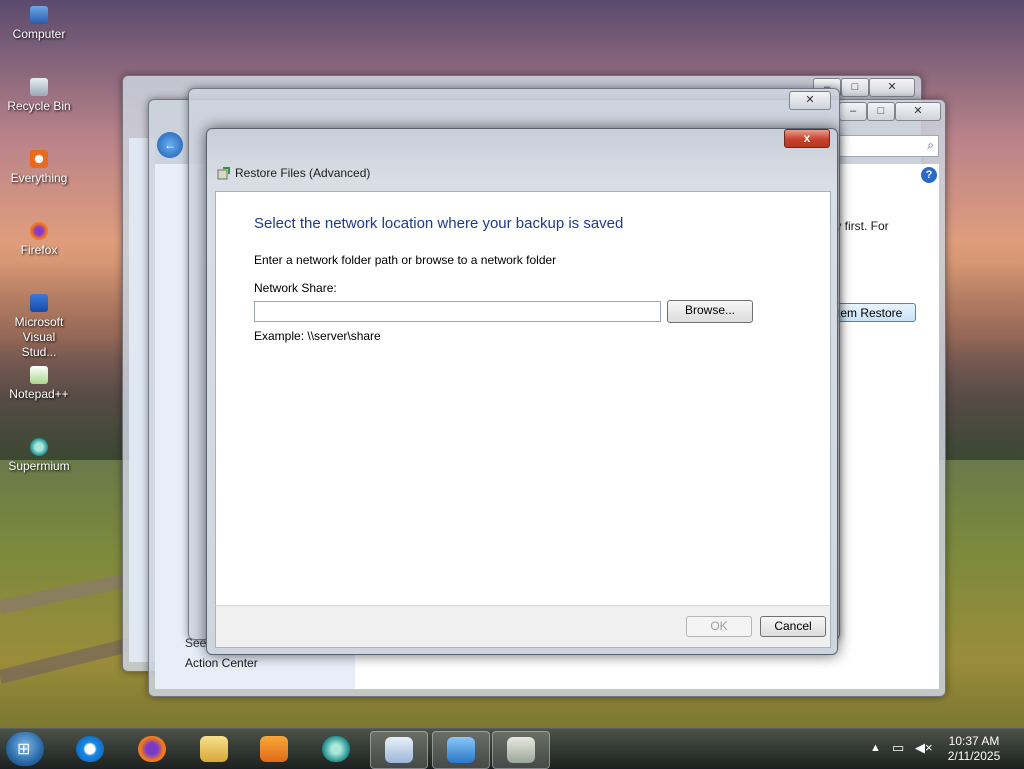 This screenshot has height=769, width=1024. Describe the element at coordinates (223, 173) in the screenshot. I see `restore-files-icon` at that location.